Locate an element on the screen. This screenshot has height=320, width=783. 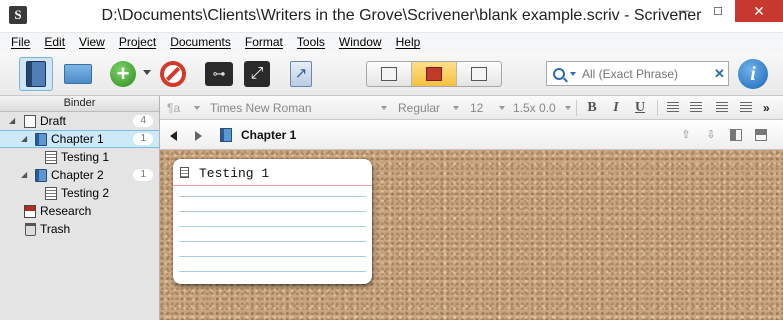
next-document-icon: ⇩ is located at coordinates (711, 135).